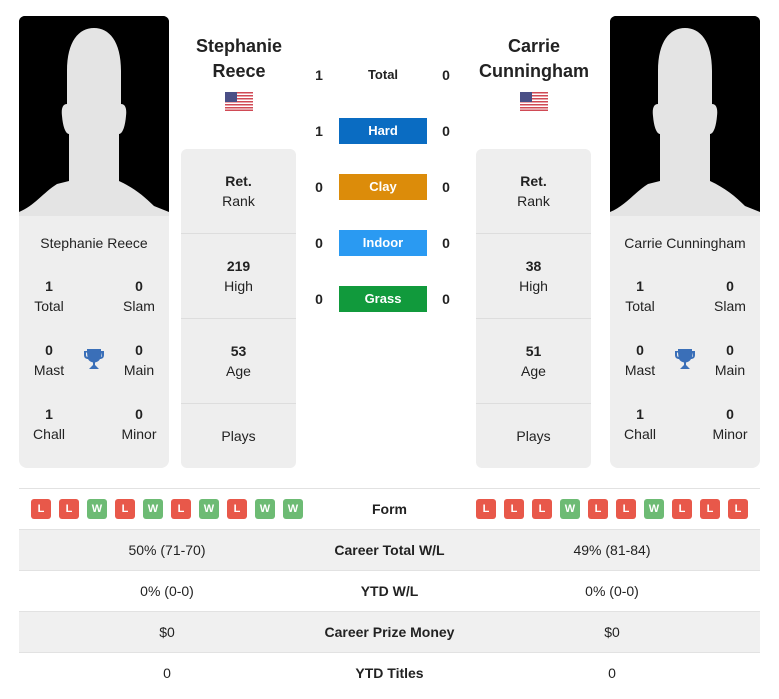  I want to click on high-stat-left: 219 High, so click(238, 276).